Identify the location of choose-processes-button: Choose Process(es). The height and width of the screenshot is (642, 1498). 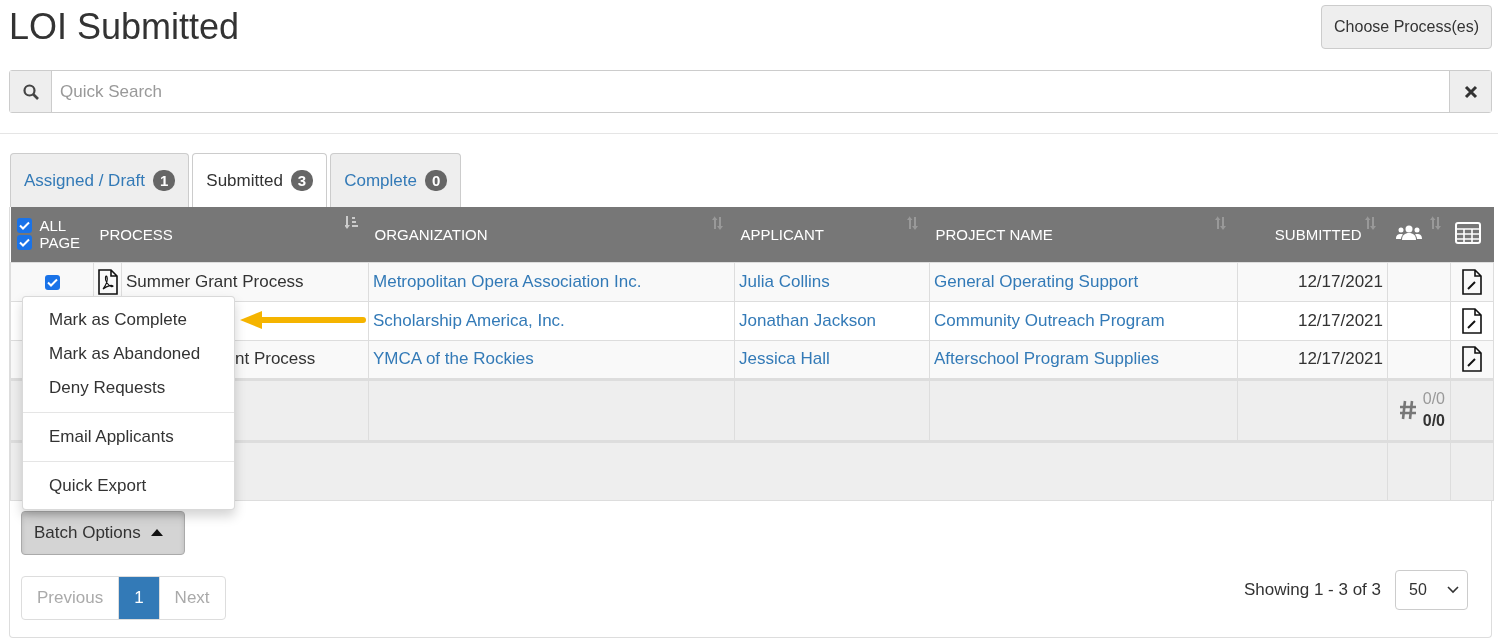
(1406, 27).